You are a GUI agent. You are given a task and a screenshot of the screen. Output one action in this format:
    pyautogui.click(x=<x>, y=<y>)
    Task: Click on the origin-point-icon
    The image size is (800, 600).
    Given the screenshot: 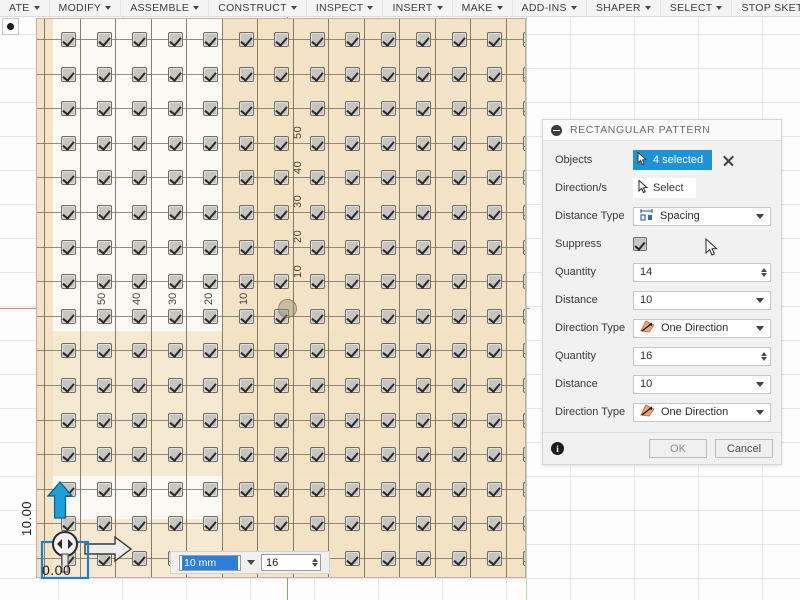 What is the action you would take?
    pyautogui.click(x=287, y=308)
    